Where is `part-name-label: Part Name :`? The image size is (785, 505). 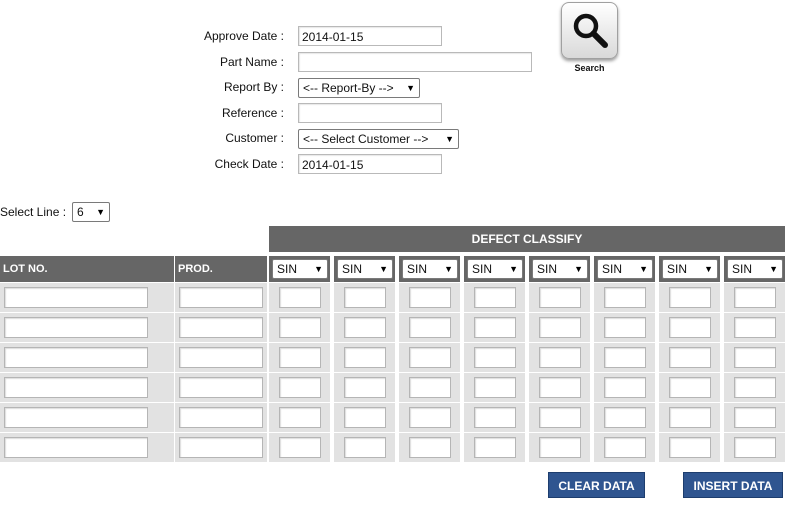 part-name-label: Part Name : is located at coordinates (251, 62).